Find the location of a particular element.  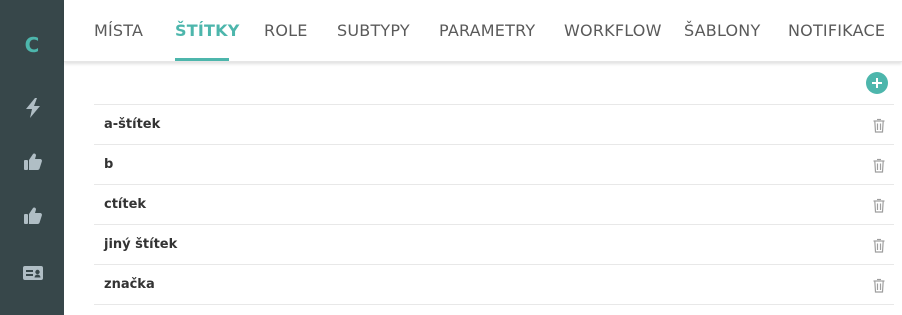

plus-circle-icon is located at coordinates (877, 83).